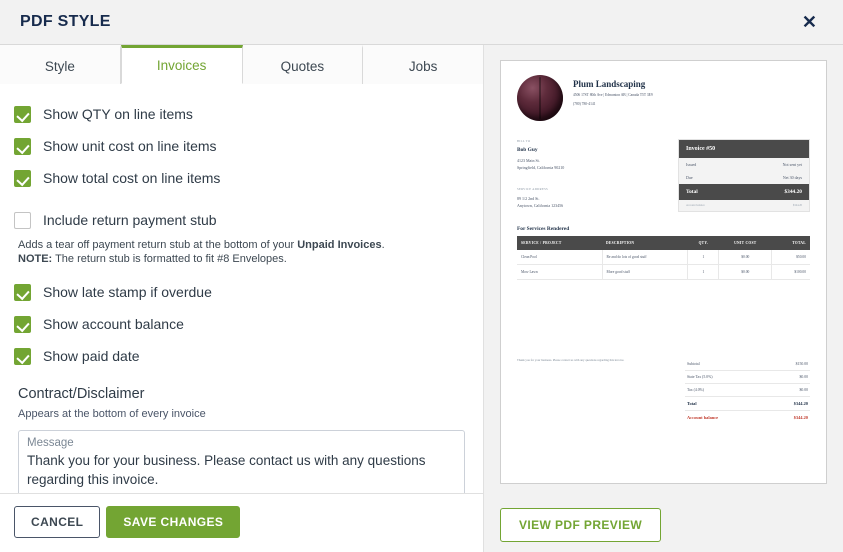 The width and height of the screenshot is (843, 552). I want to click on customer-address-line-1: 4123 Main St., so click(528, 160).